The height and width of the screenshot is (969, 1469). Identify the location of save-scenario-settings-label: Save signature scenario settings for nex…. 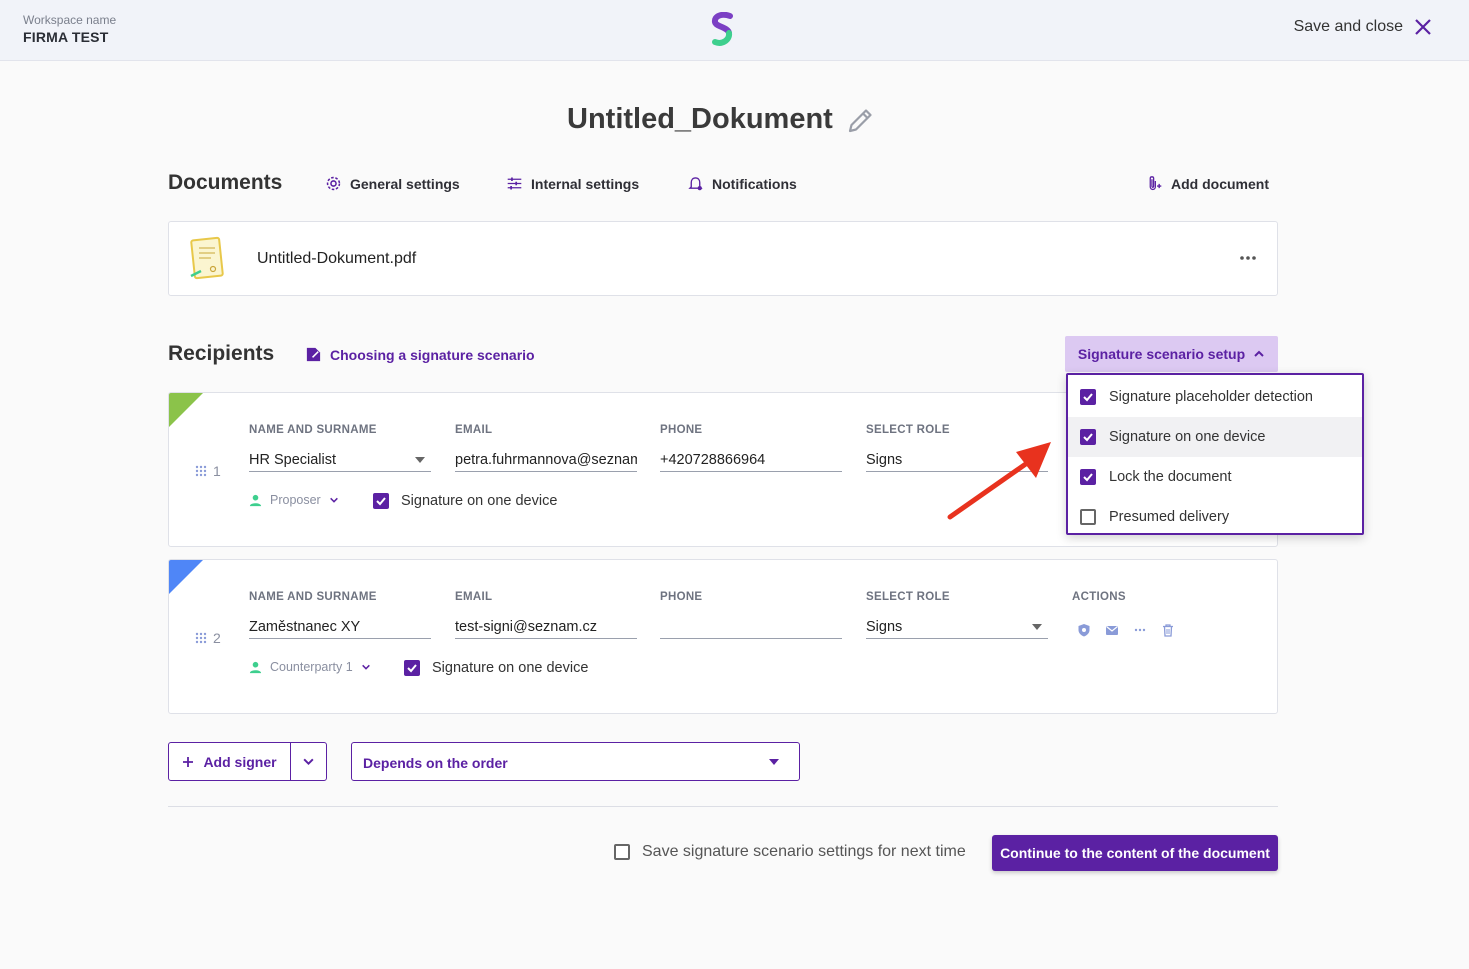
(804, 851).